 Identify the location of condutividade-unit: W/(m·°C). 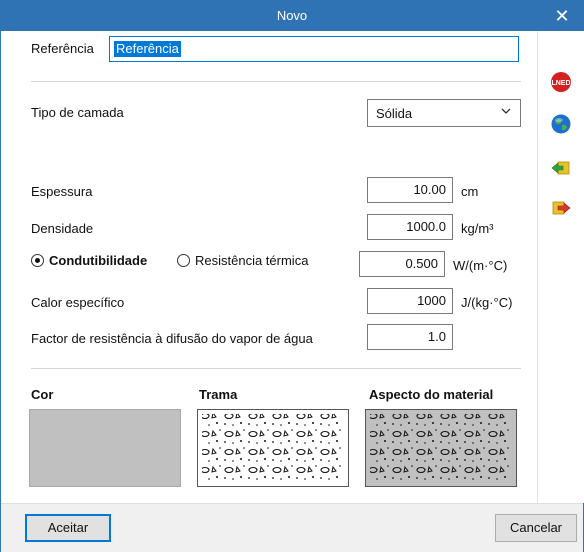
(480, 265).